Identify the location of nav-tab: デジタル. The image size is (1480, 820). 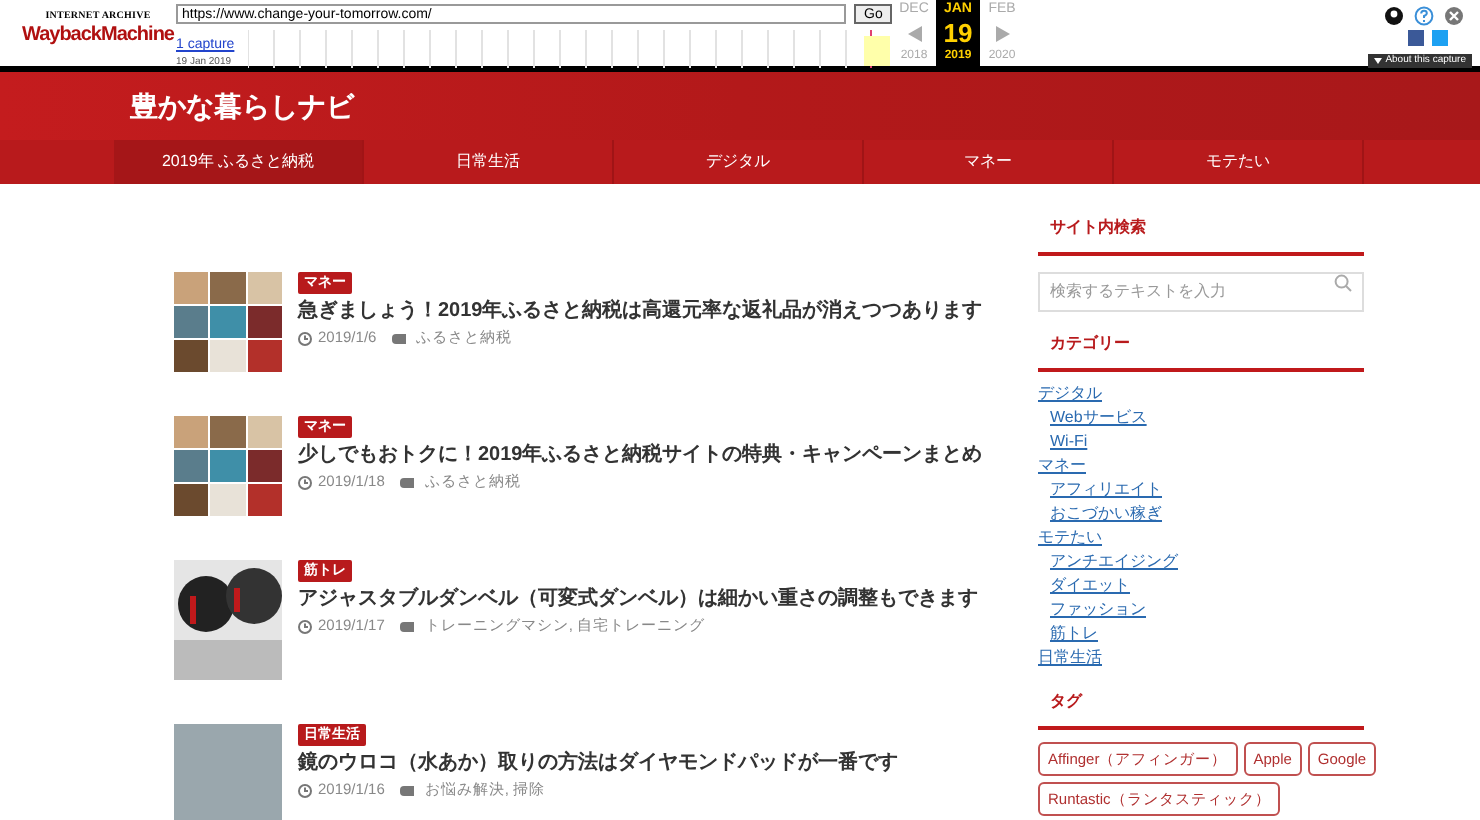
(739, 162).